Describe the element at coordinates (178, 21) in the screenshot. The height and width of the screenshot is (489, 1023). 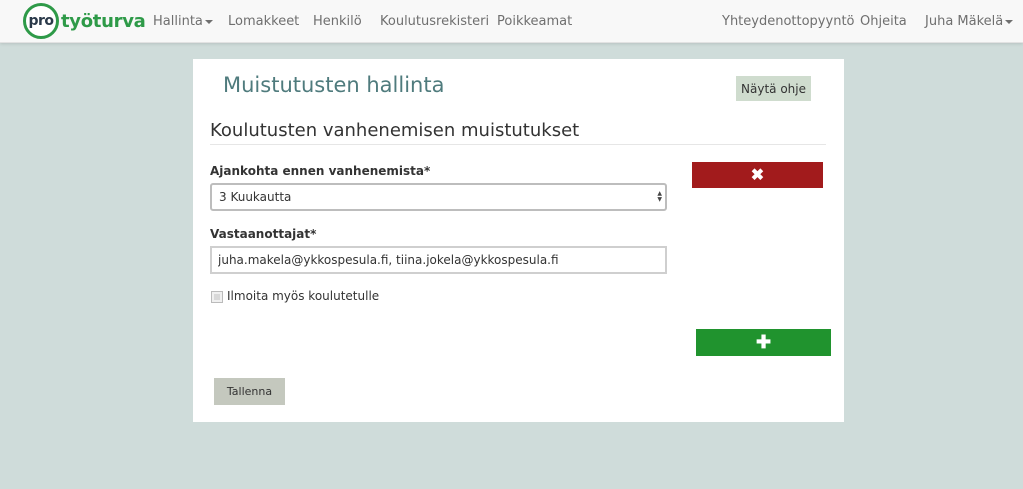
I see `nav-item-label: Hallinta` at that location.